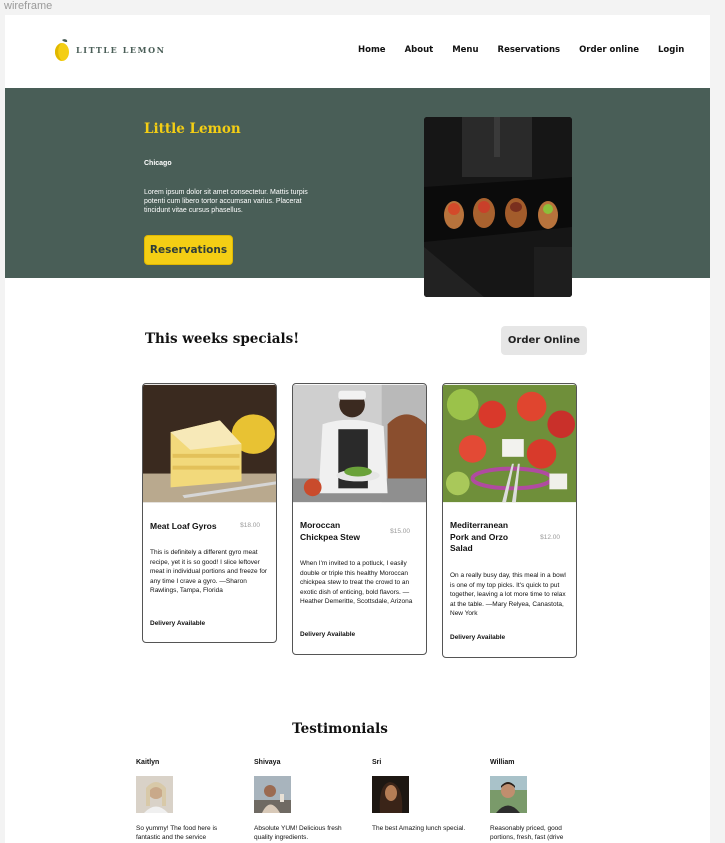 This screenshot has height=843, width=725. I want to click on nav-order-online: Order online, so click(609, 50).